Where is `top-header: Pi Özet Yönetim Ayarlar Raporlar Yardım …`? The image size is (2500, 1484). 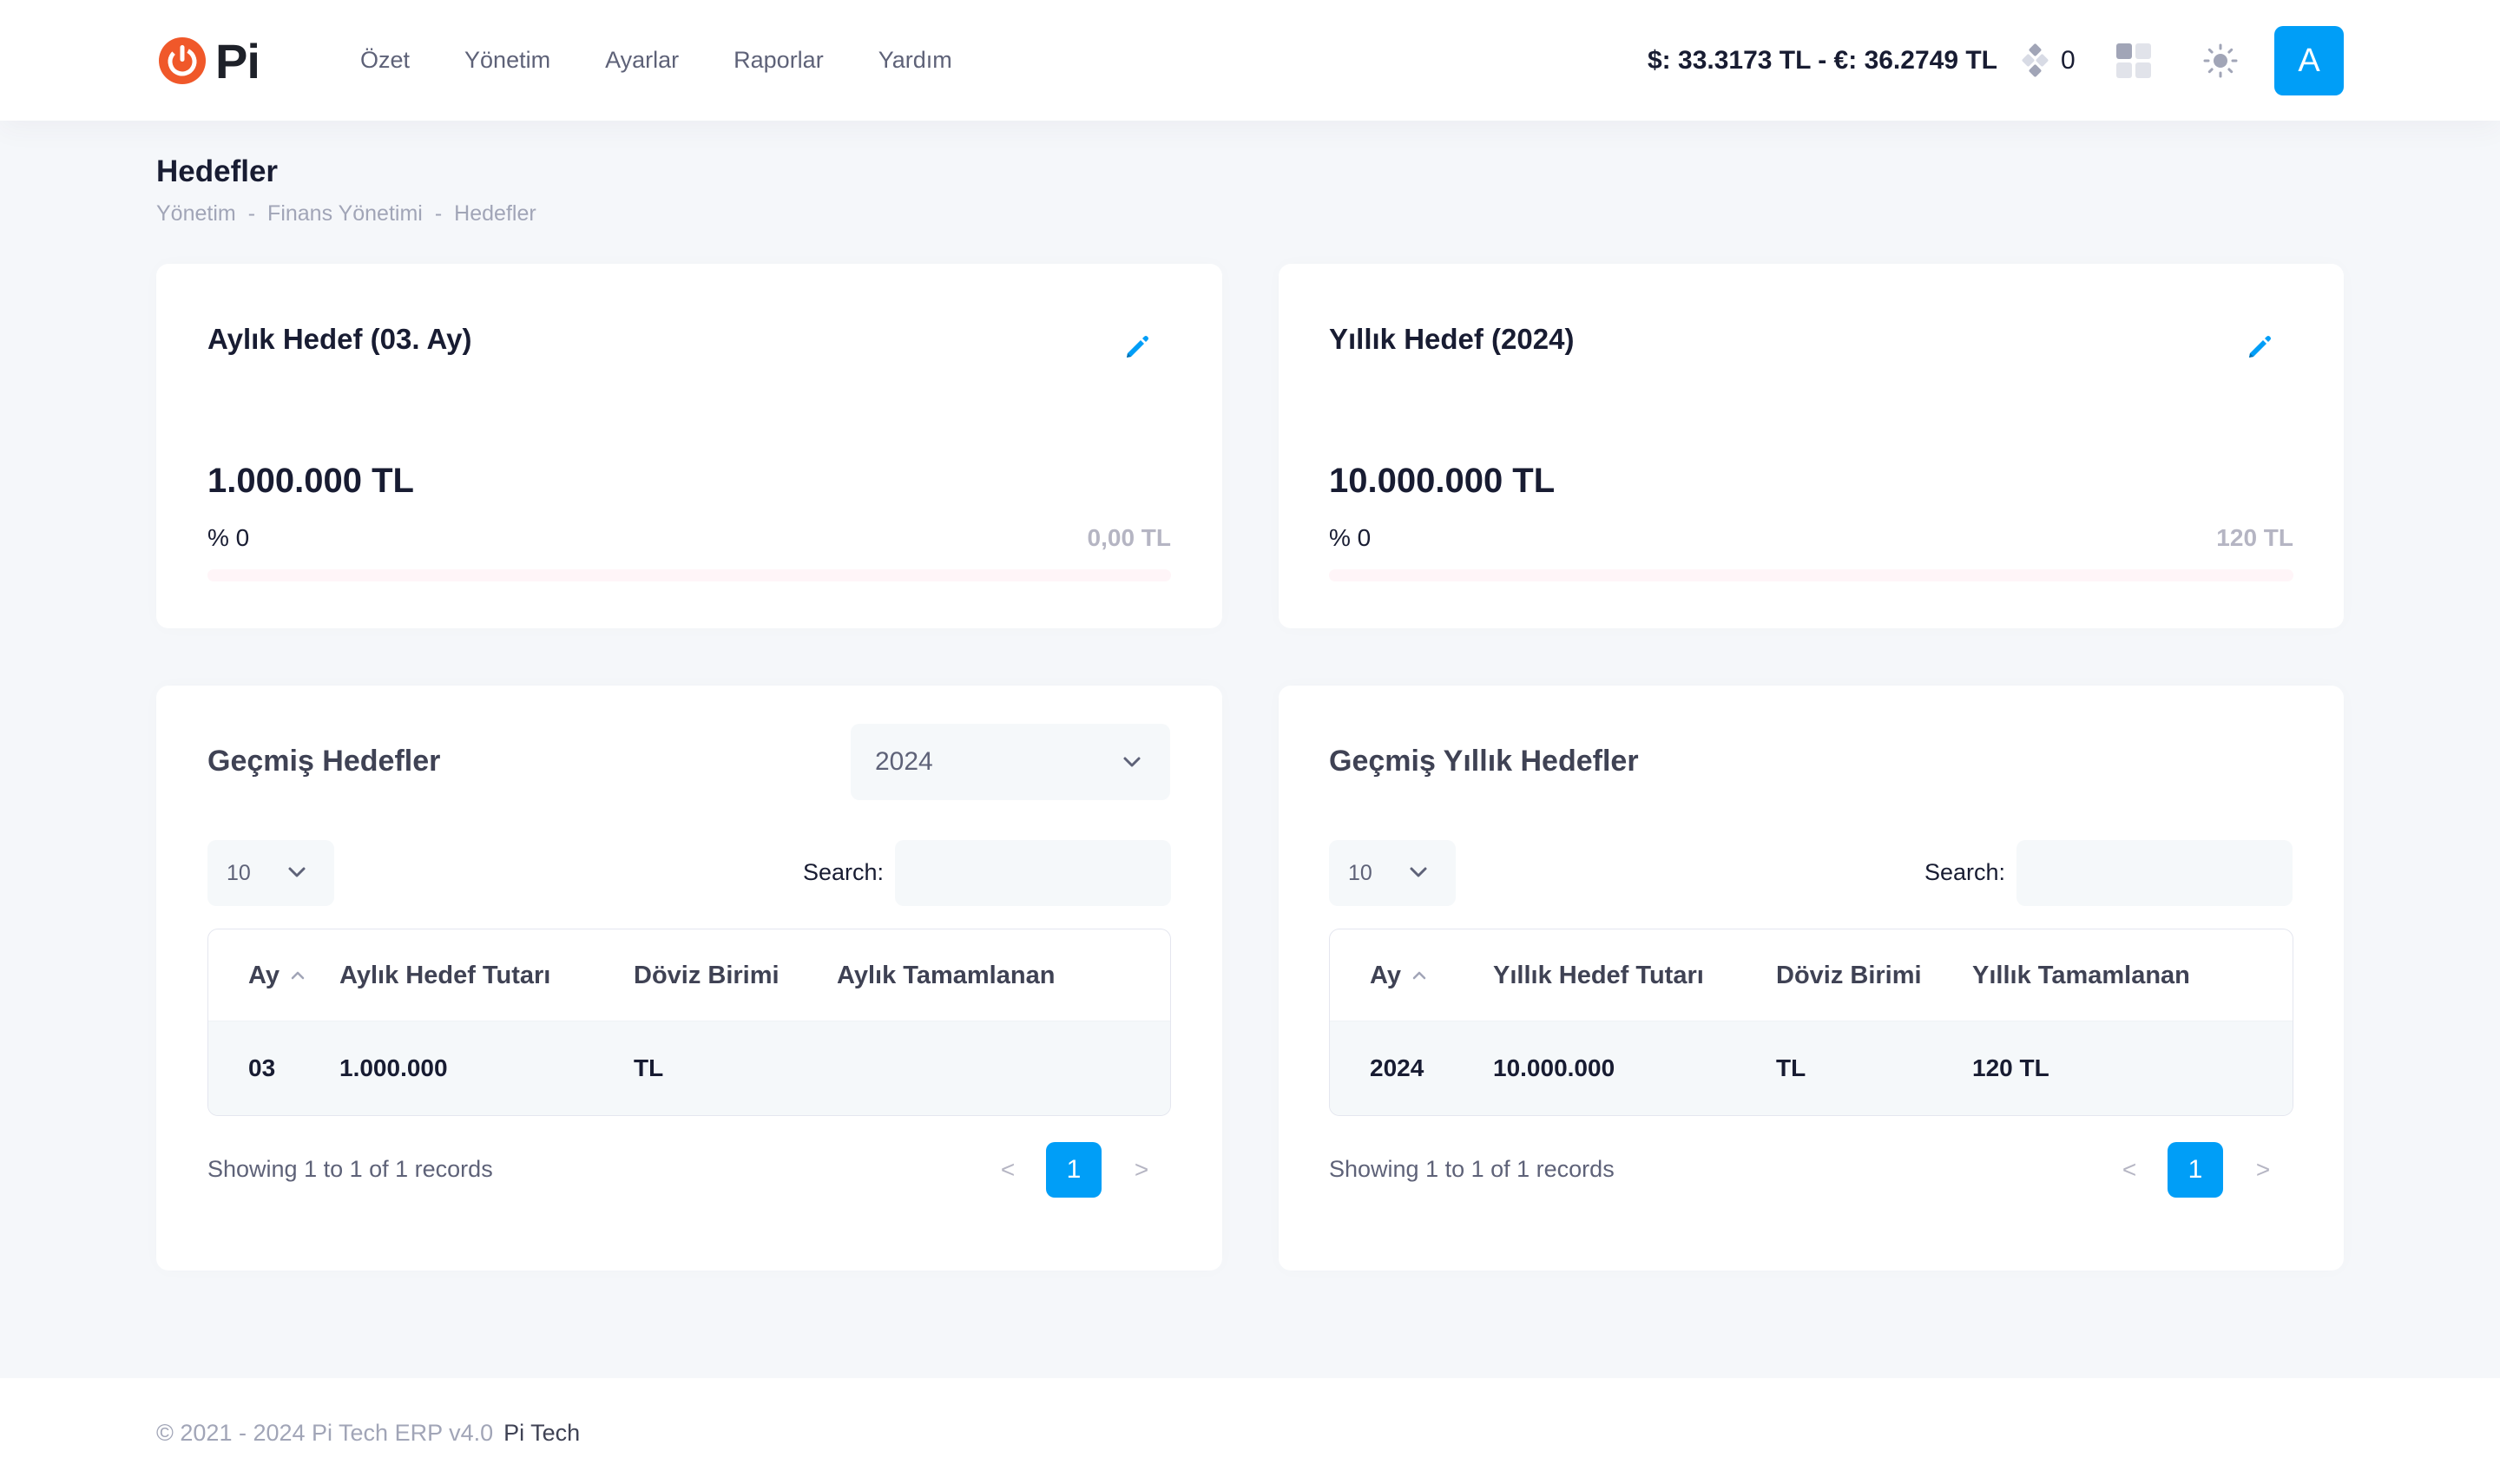 top-header: Pi Özet Yönetim Ayarlar Raporlar Yardım … is located at coordinates (1250, 61).